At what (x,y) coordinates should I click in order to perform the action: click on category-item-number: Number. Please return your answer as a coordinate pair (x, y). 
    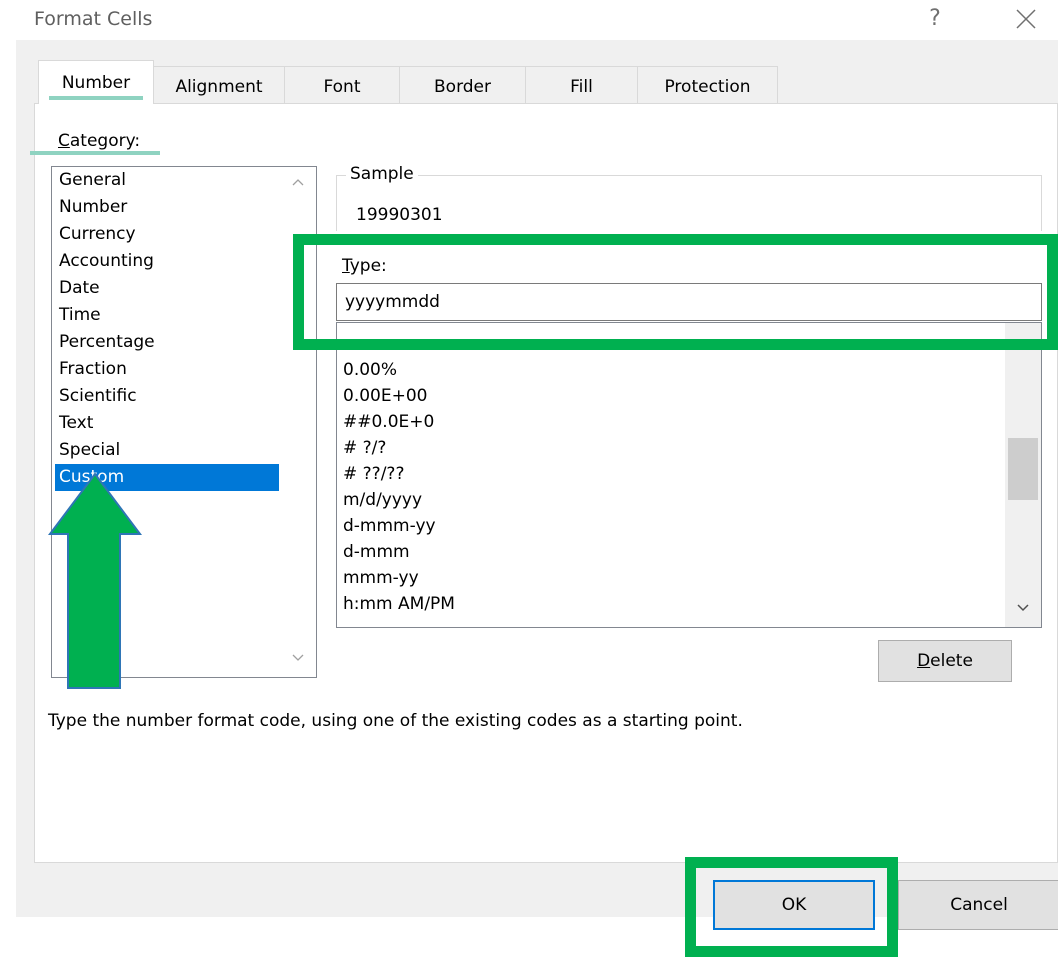
    Looking at the image, I should click on (167, 207).